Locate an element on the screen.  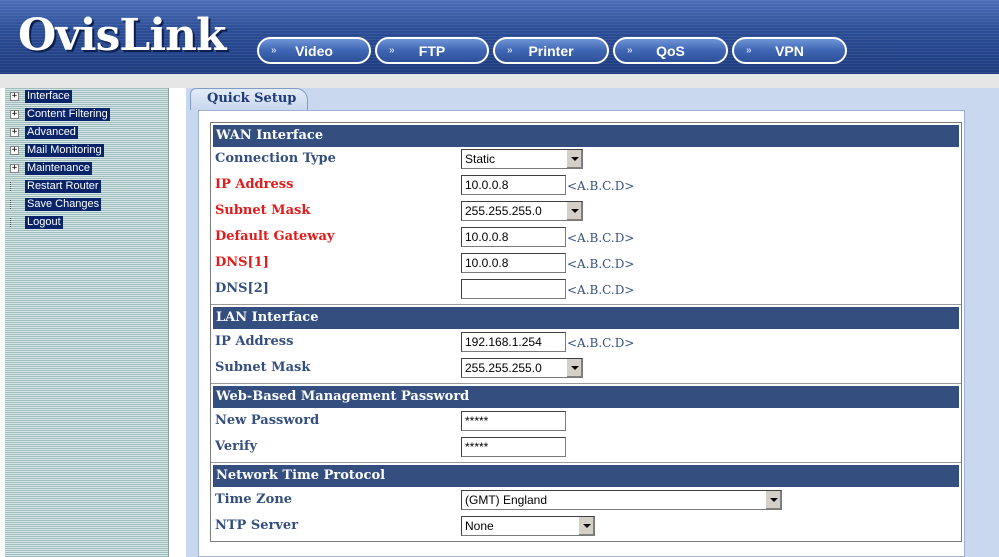
nav-ftp-label: FTP is located at coordinates (432, 50).